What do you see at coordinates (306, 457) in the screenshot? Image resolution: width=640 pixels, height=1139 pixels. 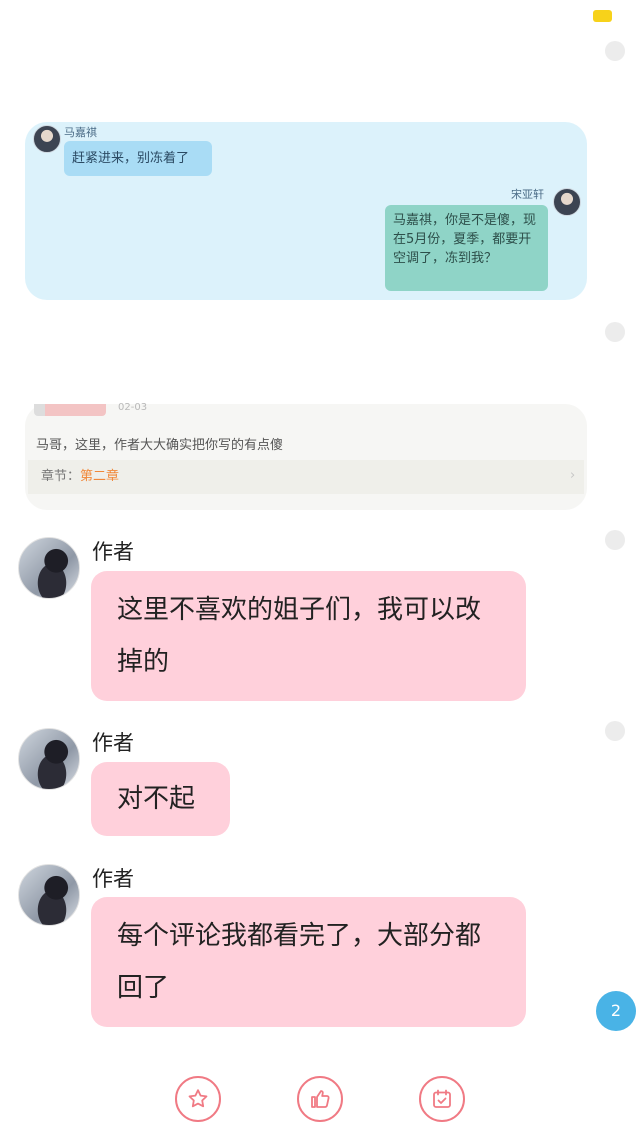 I see `embedded-comment-image` at bounding box center [306, 457].